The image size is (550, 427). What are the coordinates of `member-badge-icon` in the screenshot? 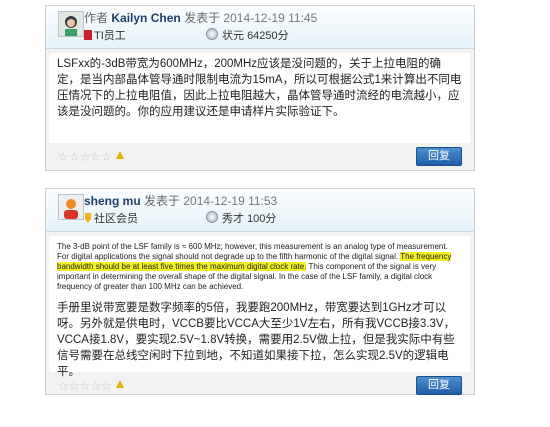 It's located at (88, 218).